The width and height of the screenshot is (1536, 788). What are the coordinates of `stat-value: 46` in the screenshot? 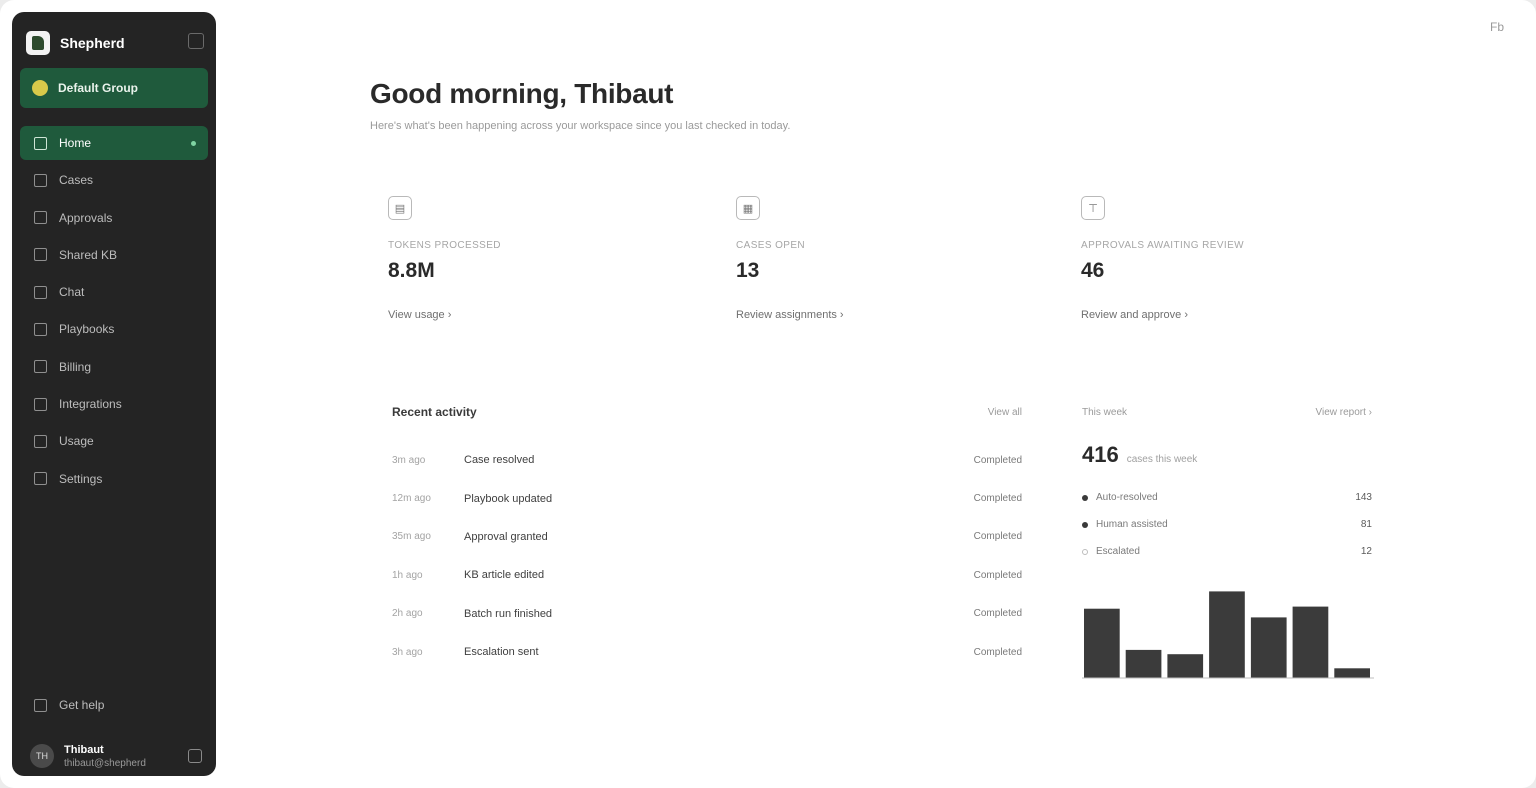 It's located at (1093, 270).